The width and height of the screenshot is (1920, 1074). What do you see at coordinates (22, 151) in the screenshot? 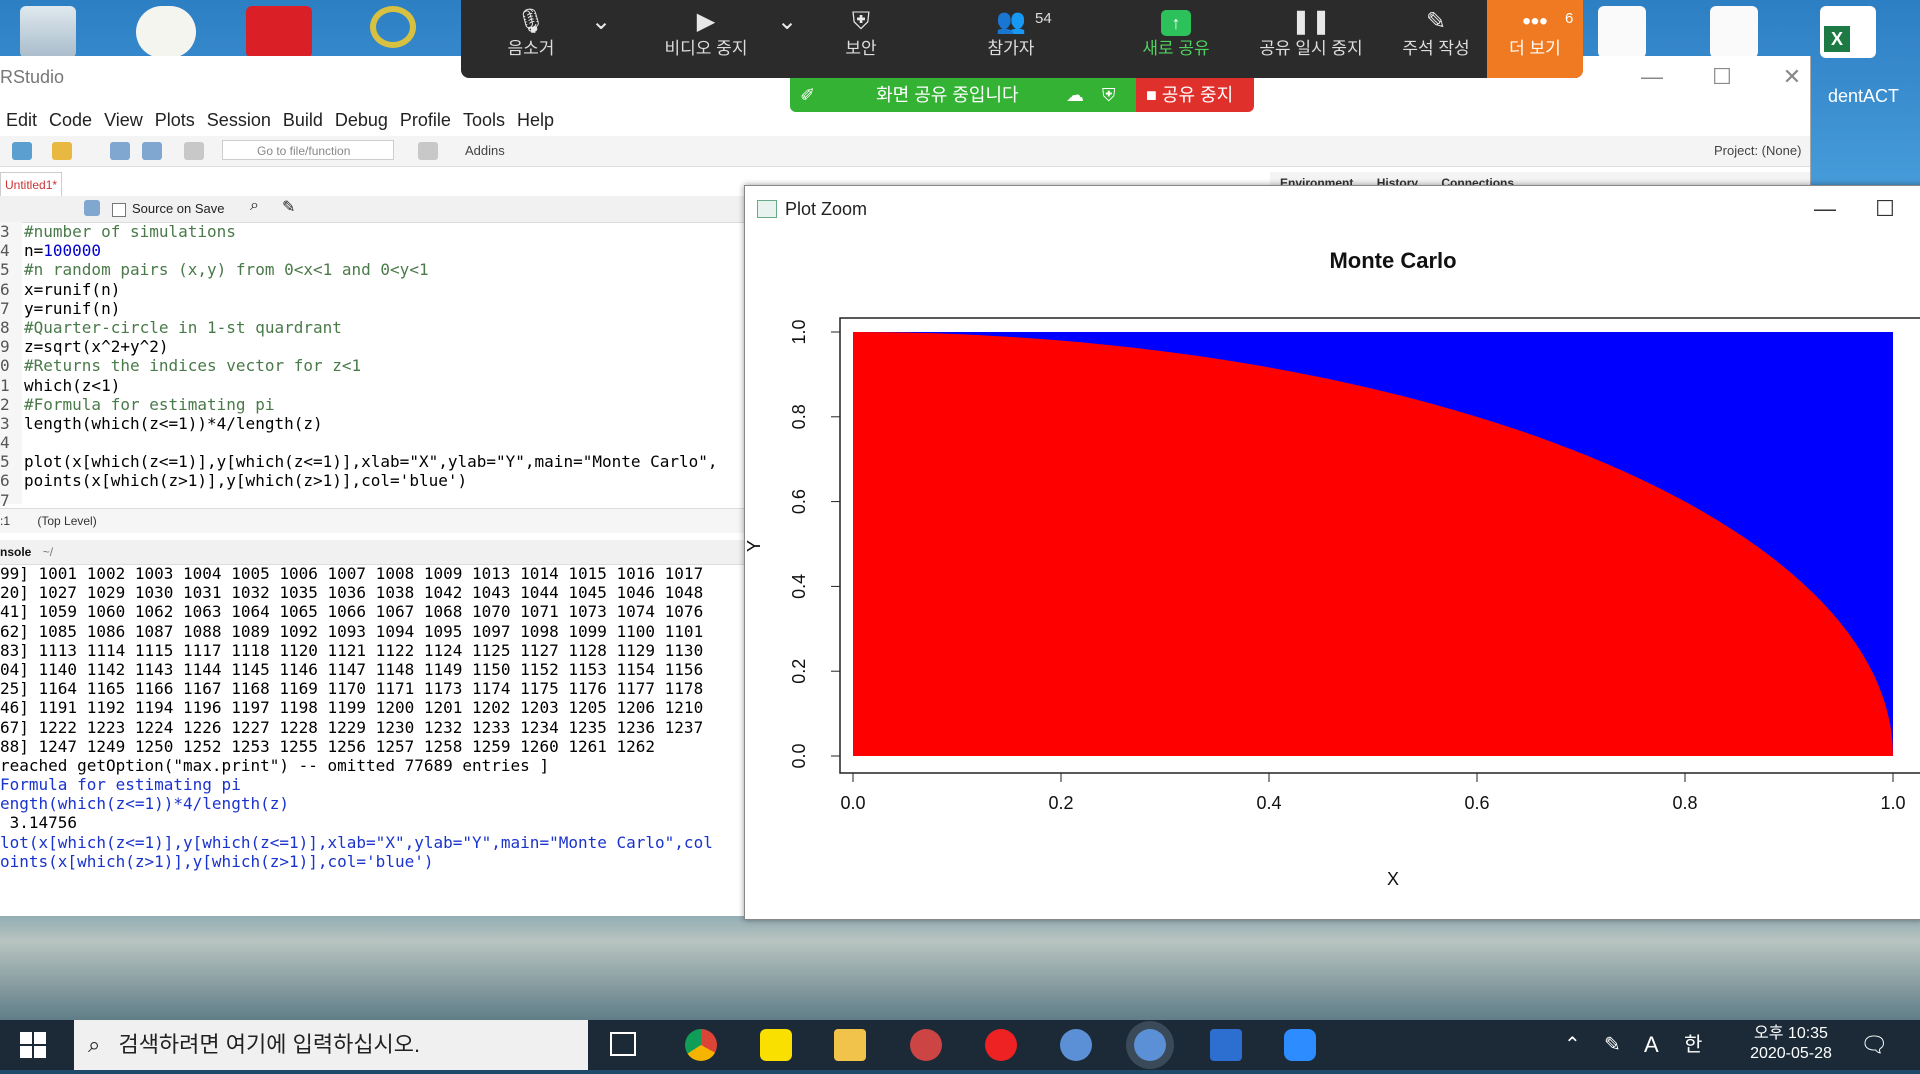
I see `new-file-icon` at bounding box center [22, 151].